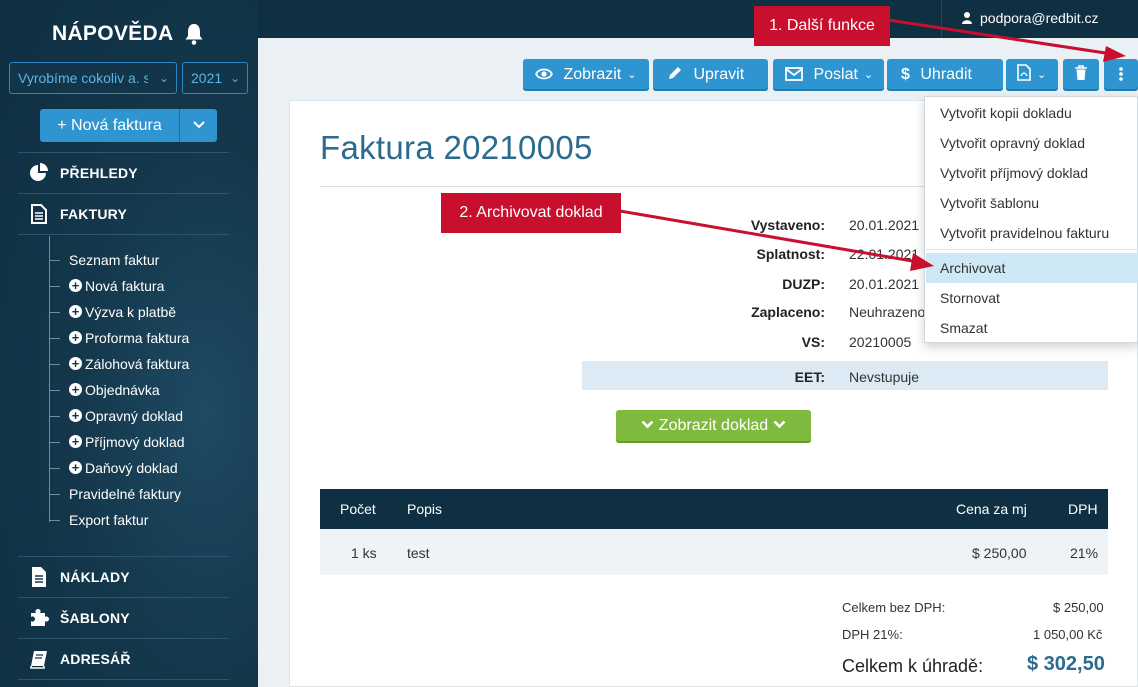 The width and height of the screenshot is (1138, 687). I want to click on brand: NÁPOVĚDA, so click(129, 33).